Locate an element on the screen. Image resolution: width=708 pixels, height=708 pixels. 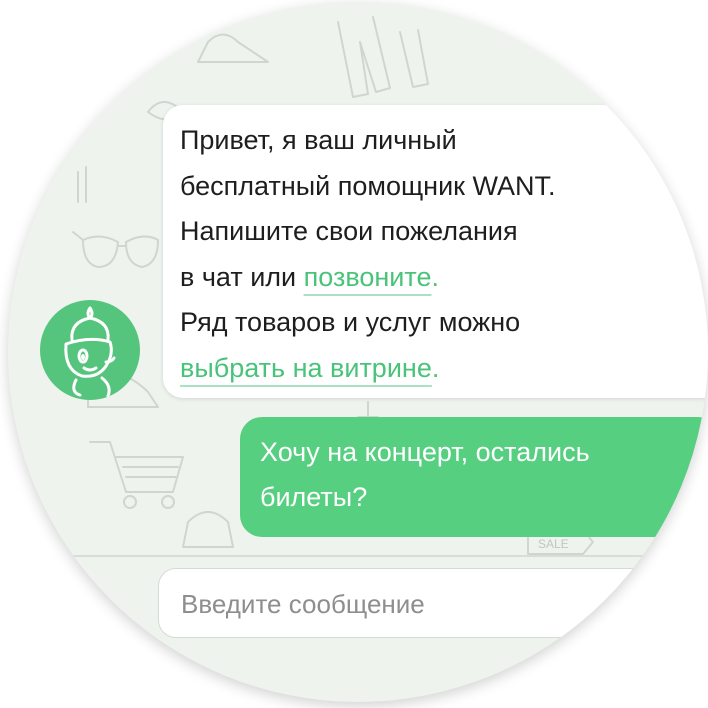
candle-doodle-icon is located at coordinates (82, 184).